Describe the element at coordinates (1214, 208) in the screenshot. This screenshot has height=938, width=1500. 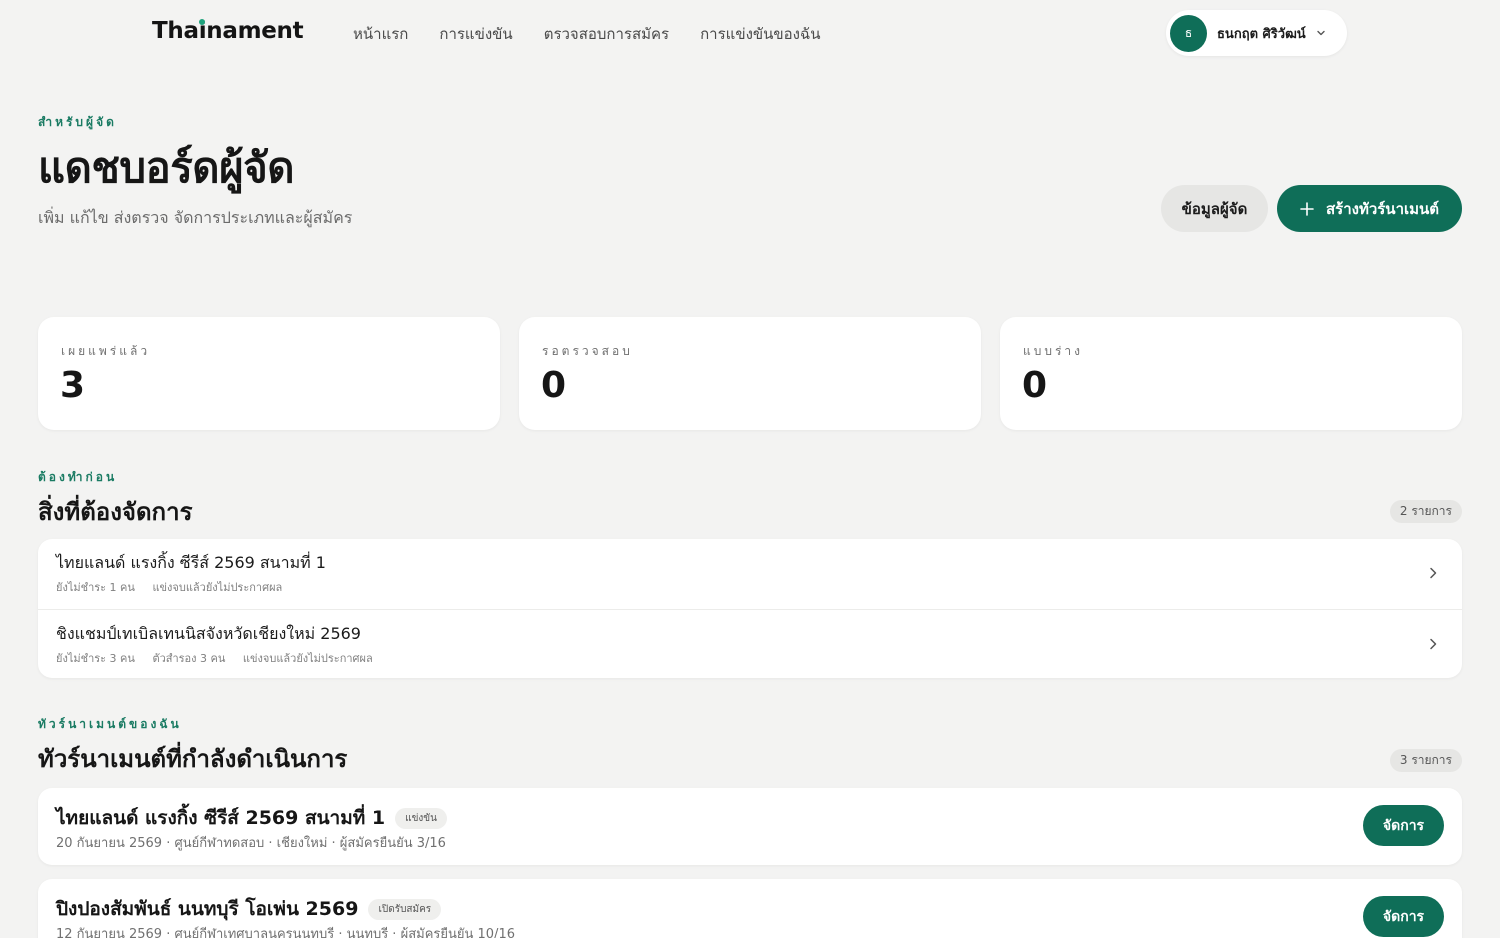
I see `organizer-info-button: ข้อมูลผู้จัด` at that location.